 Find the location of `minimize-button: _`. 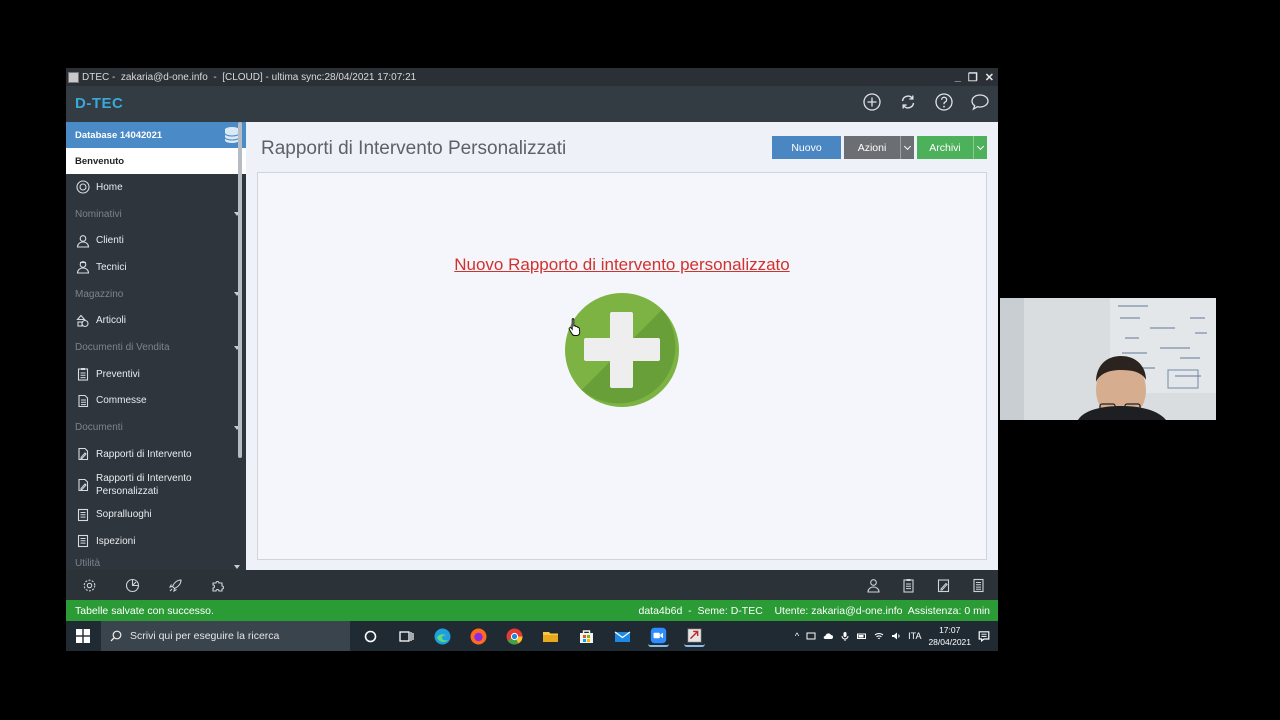

minimize-button: _ is located at coordinates (958, 77).